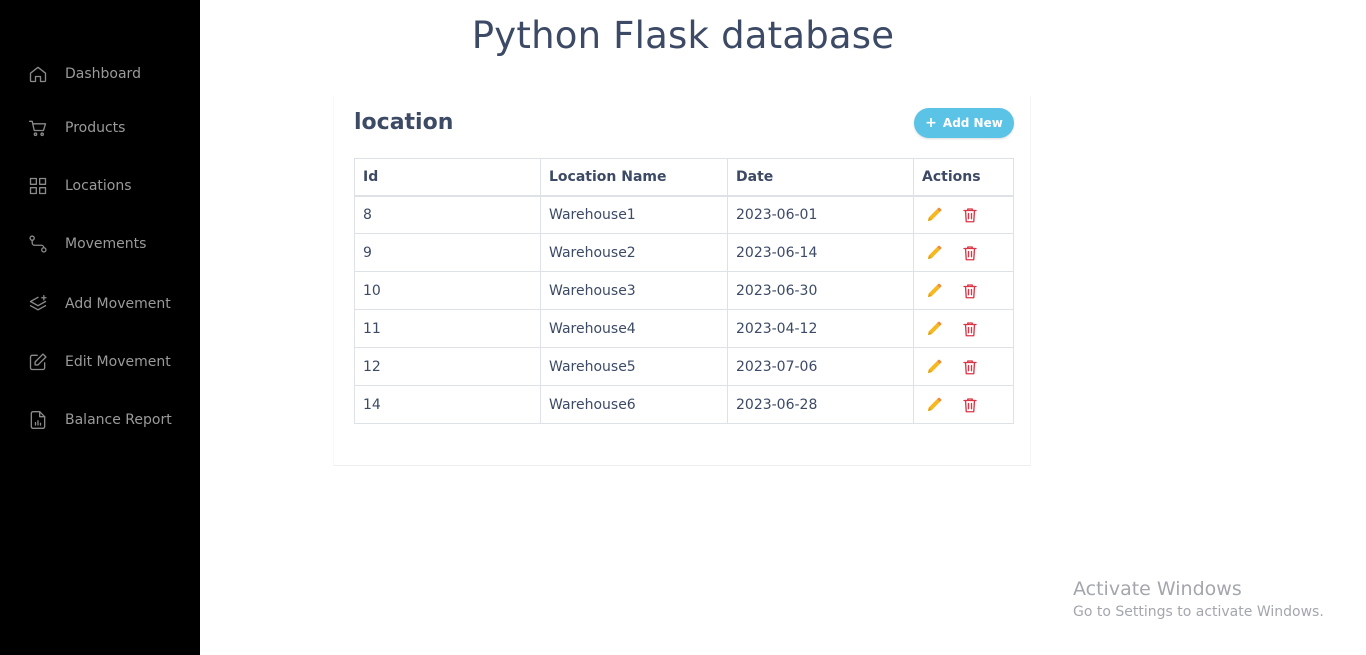 This screenshot has height=655, width=1366. Describe the element at coordinates (447, 290) in the screenshot. I see `cell-id: 10` at that location.